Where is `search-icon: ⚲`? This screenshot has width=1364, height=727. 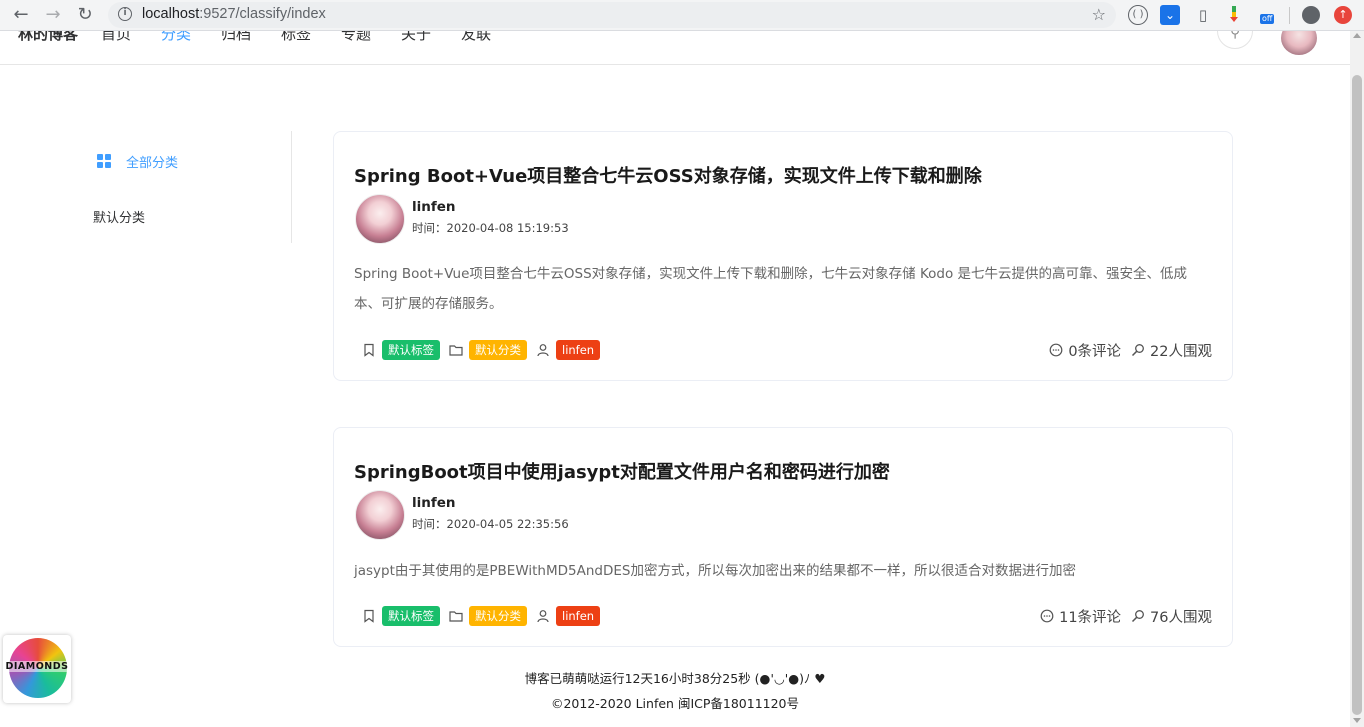
search-icon: ⚲ is located at coordinates (1235, 40).